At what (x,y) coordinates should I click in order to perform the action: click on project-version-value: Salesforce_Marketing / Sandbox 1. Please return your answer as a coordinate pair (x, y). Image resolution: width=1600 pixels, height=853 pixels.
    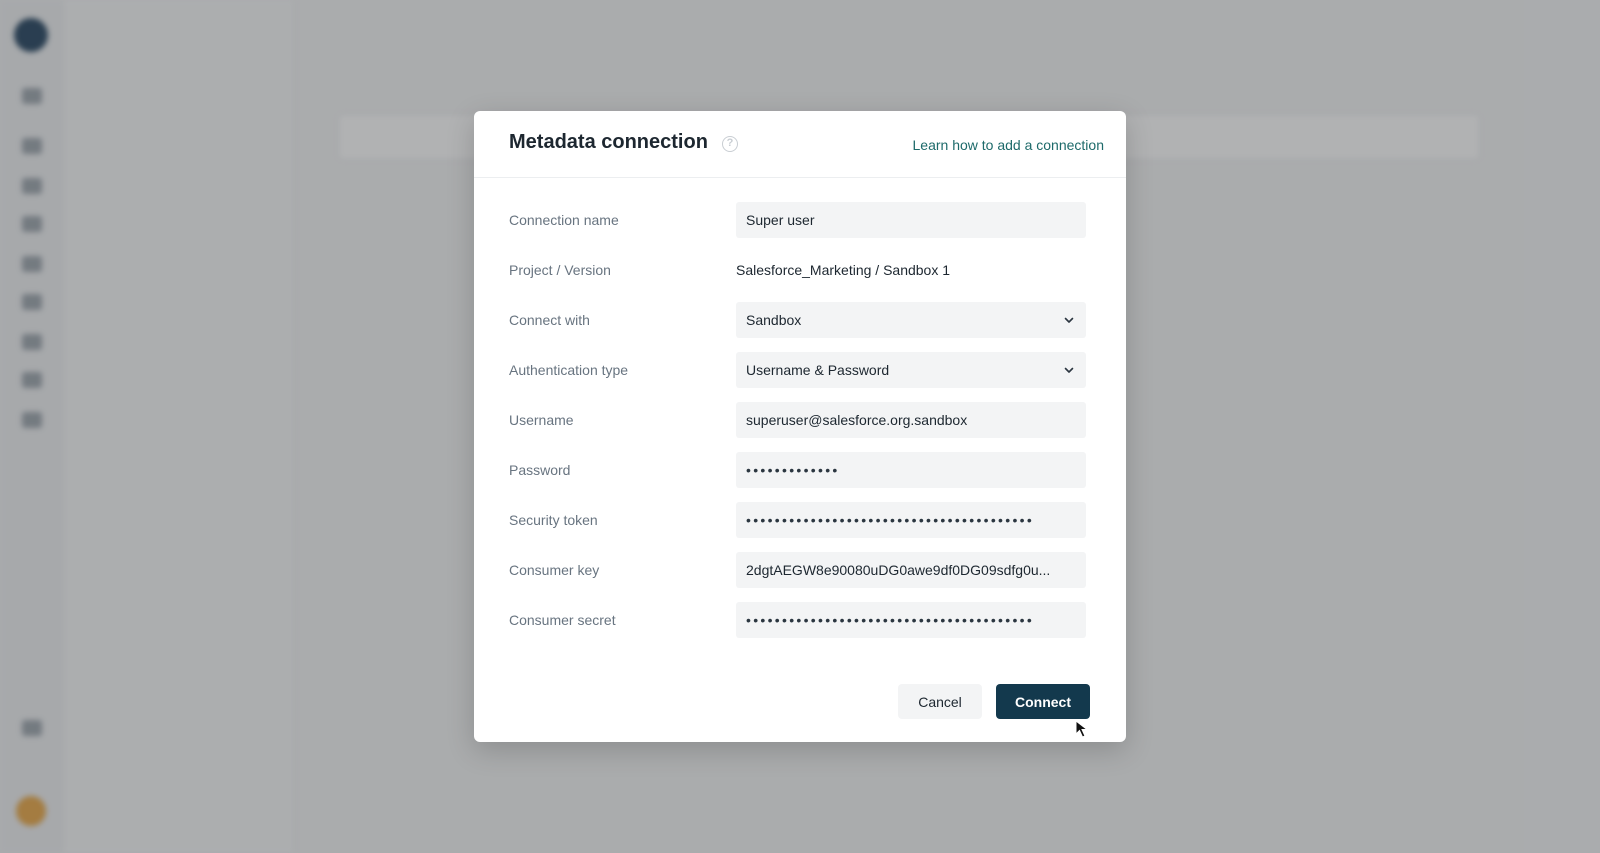
    Looking at the image, I should click on (843, 270).